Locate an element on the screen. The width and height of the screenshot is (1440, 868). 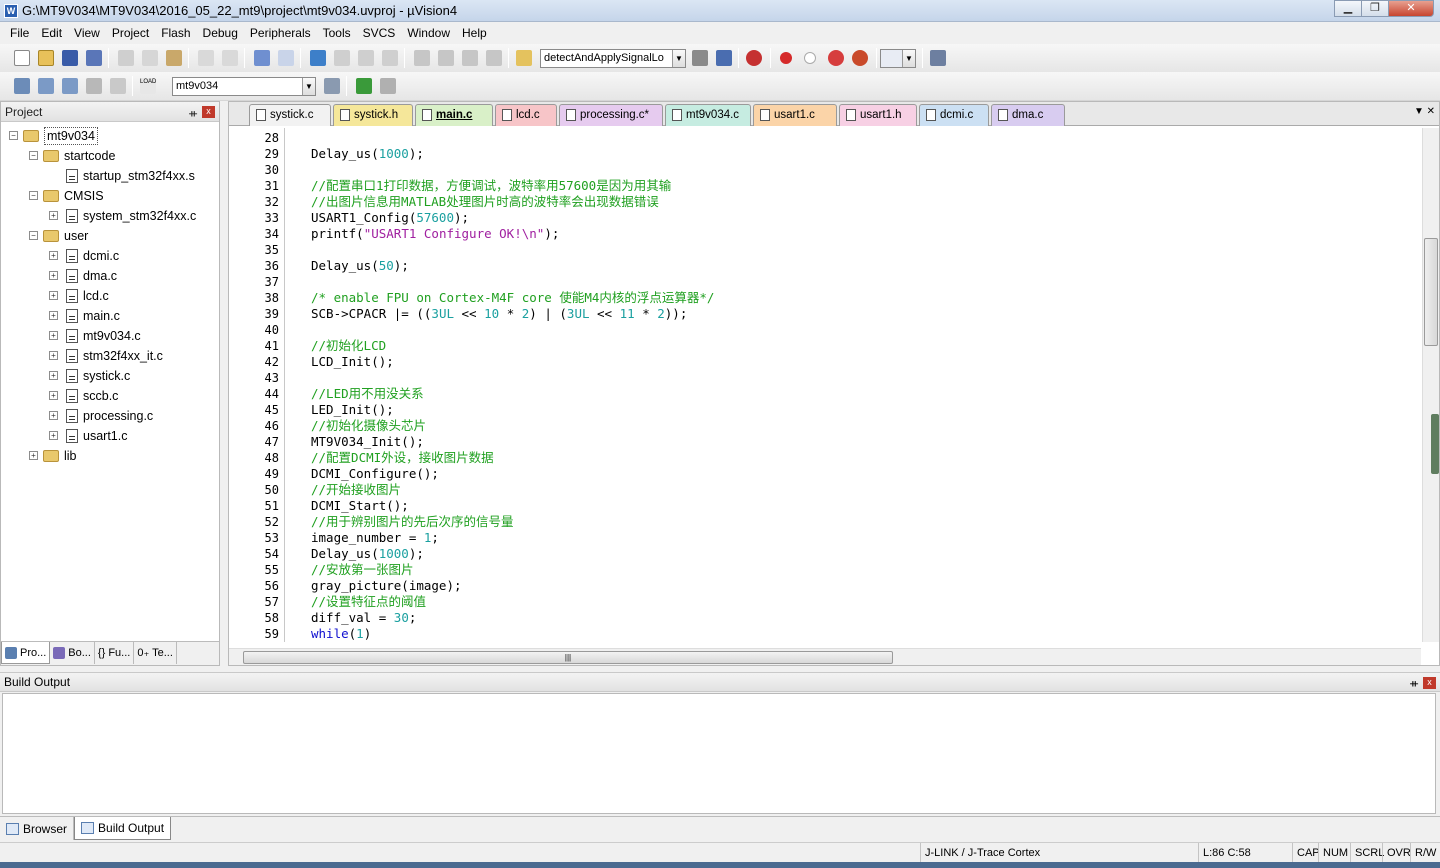
code-line: //初始化摄像头芯片 is located at coordinates (368, 426).